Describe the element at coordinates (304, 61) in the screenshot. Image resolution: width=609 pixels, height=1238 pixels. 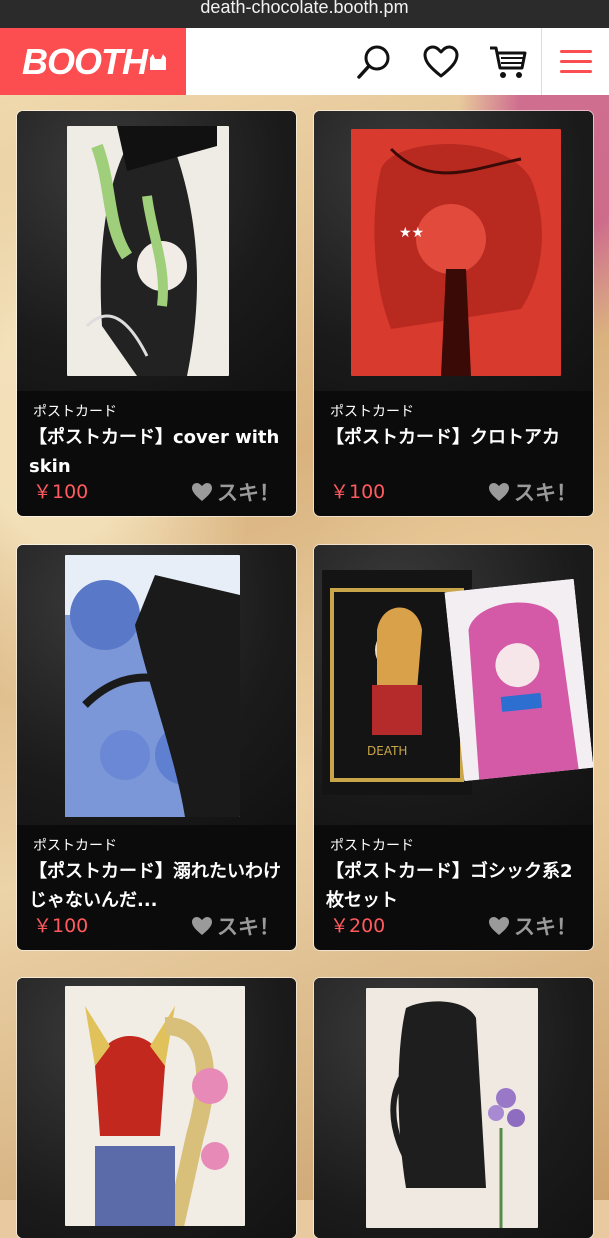
I see `site-header: BOOTH` at that location.